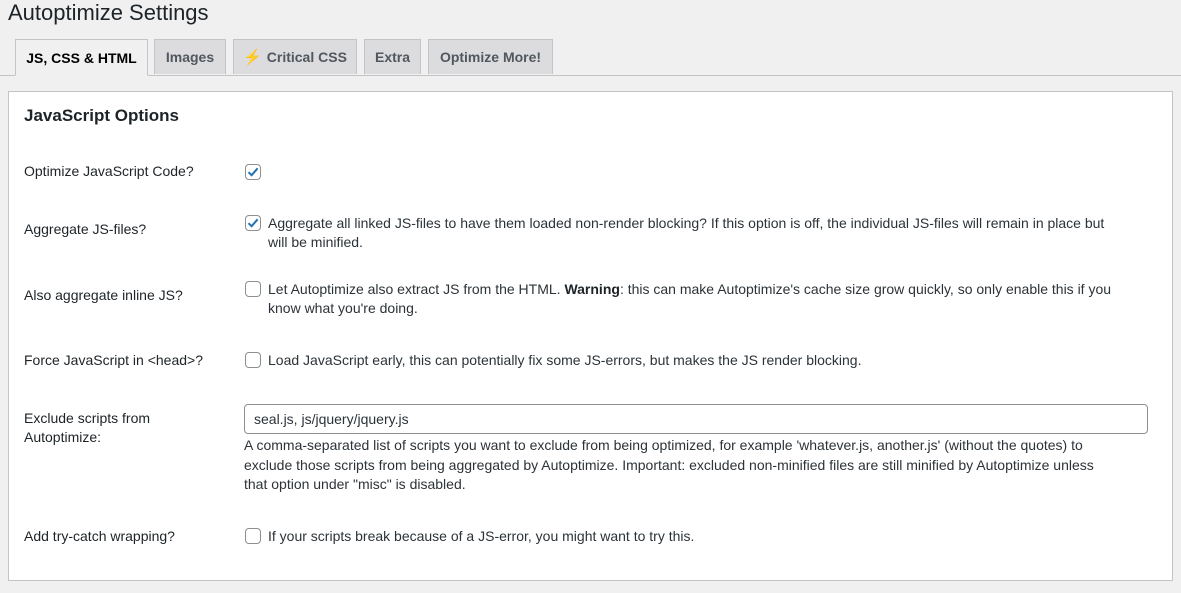 Image resolution: width=1181 pixels, height=593 pixels. I want to click on lightning-bolt-icon: ⚡, so click(252, 57).